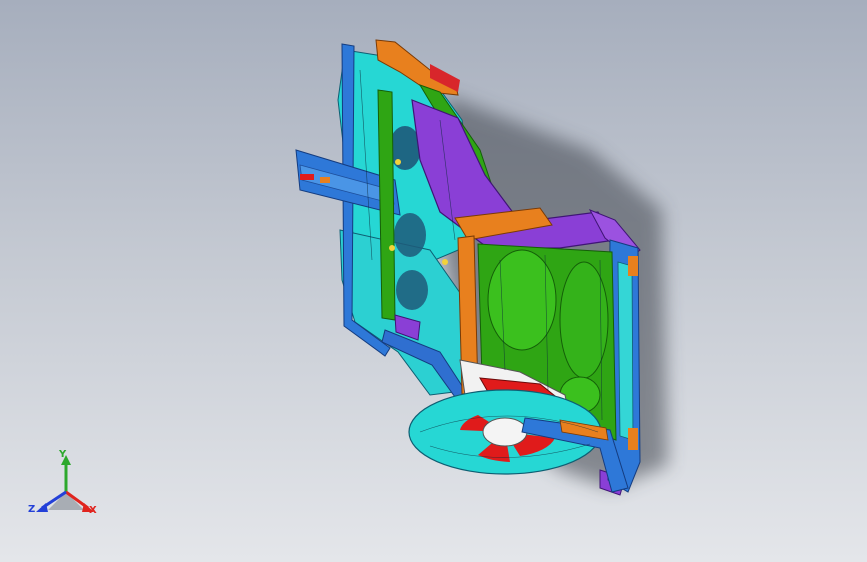 Image resolution: width=867 pixels, height=562 pixels. What do you see at coordinates (412, 290) in the screenshot?
I see `panel-hole-lower` at bounding box center [412, 290].